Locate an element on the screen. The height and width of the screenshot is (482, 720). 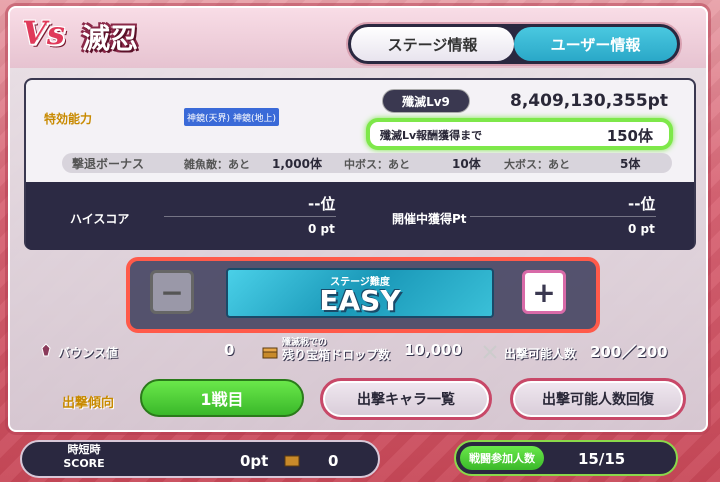
event-pt-divider is located at coordinates (563, 216).